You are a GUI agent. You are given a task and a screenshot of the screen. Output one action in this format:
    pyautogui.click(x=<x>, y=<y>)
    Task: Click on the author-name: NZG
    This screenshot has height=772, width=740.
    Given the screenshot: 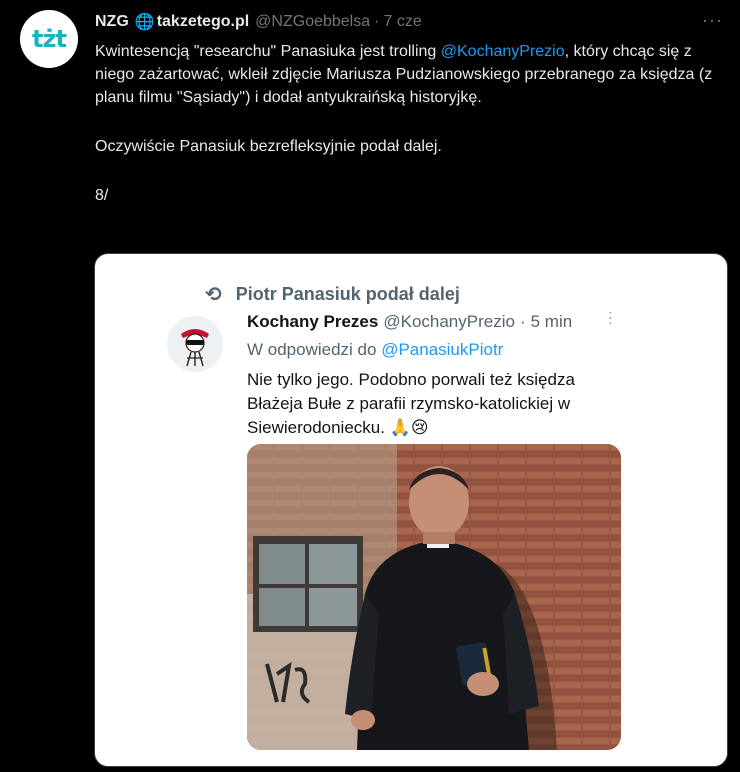 What is the action you would take?
    pyautogui.click(x=112, y=22)
    